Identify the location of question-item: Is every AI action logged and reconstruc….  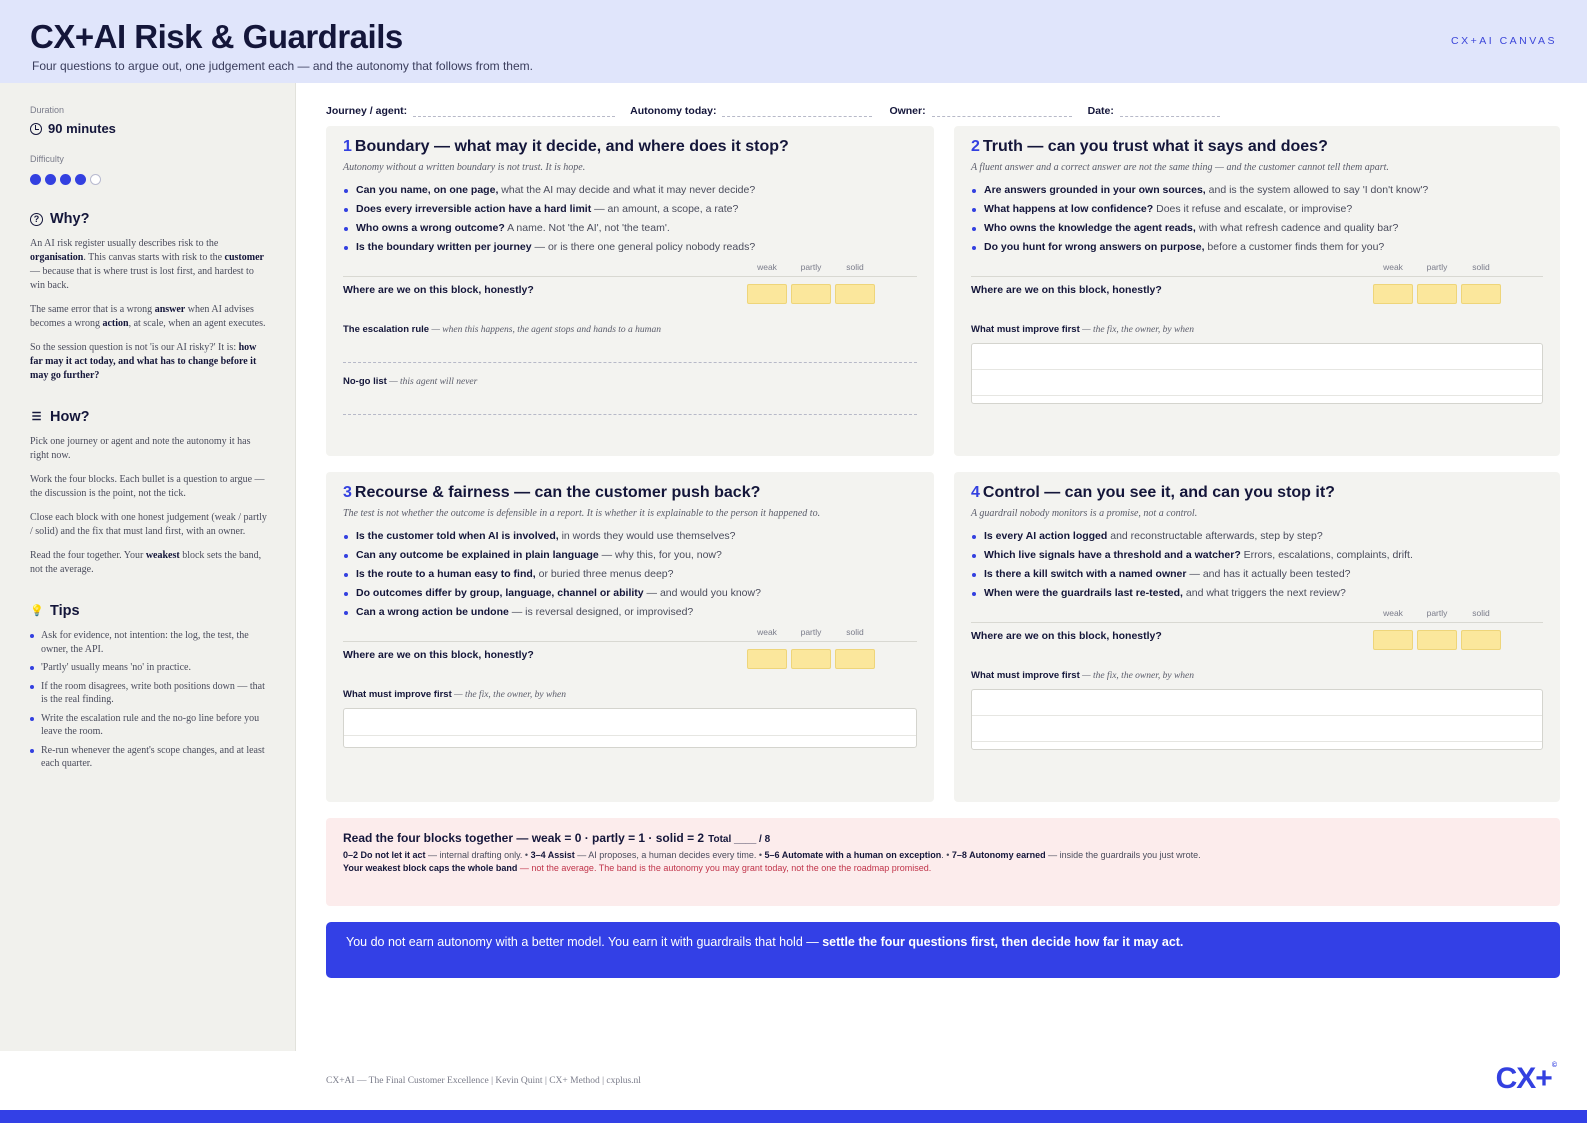
(1257, 536).